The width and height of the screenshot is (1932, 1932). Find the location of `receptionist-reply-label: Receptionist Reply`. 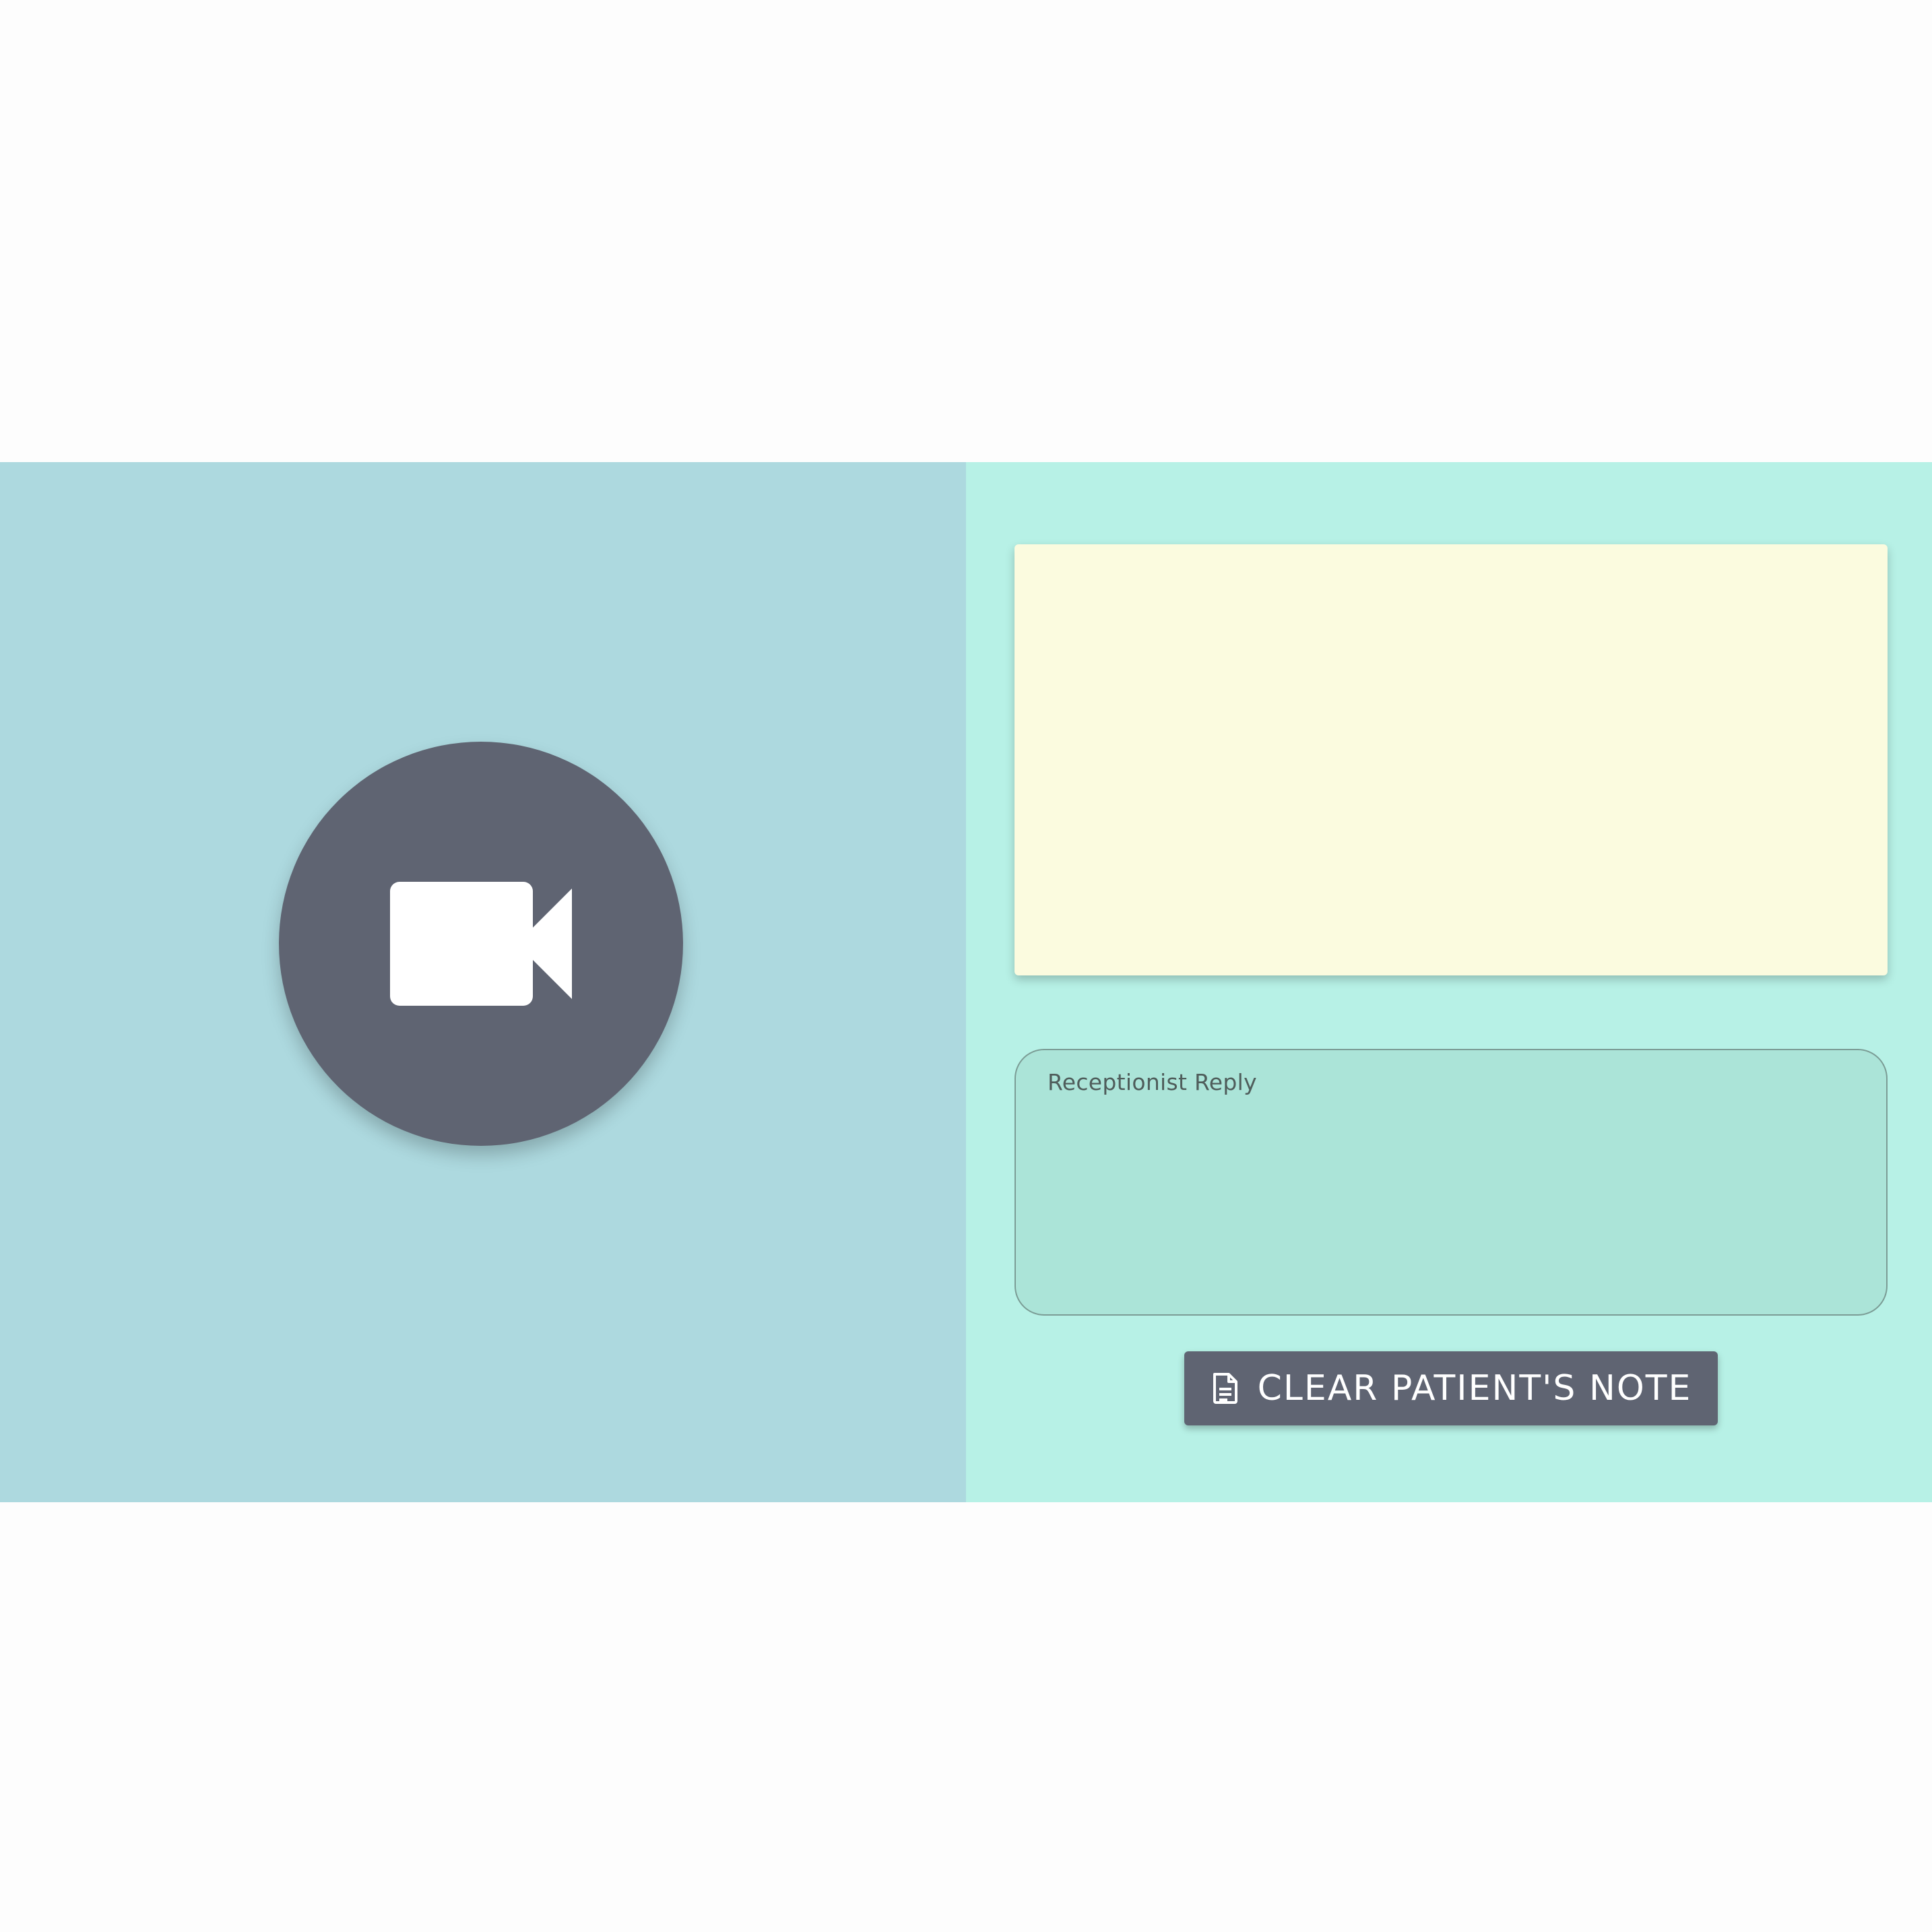

receptionist-reply-label: Receptionist Reply is located at coordinates (1152, 1082).